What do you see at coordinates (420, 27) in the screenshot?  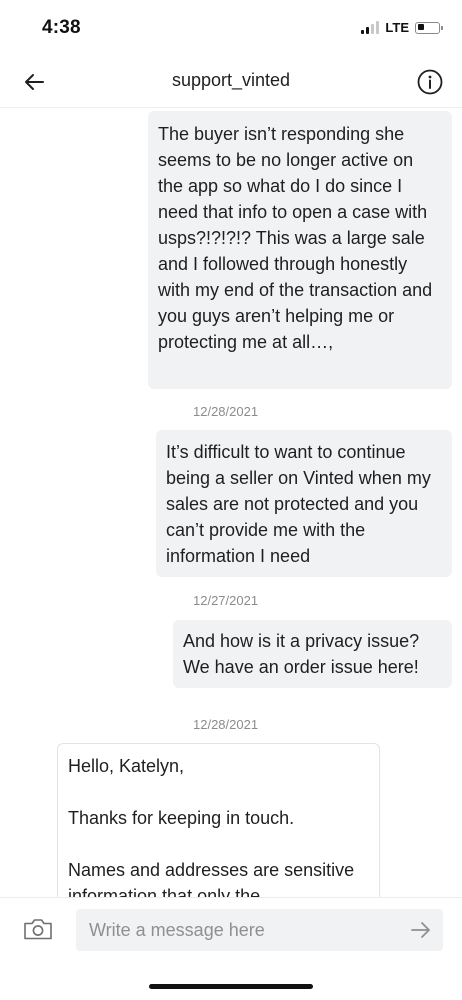 I see `battery-level` at bounding box center [420, 27].